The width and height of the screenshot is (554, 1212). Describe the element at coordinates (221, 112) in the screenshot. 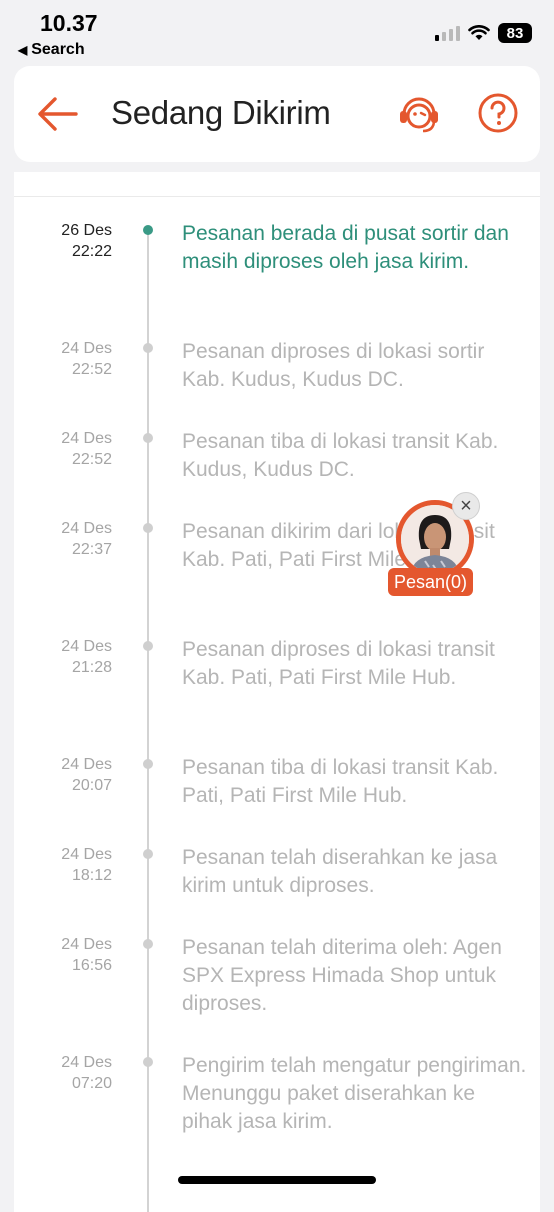

I see `page-title: Sedang Dikirim` at that location.